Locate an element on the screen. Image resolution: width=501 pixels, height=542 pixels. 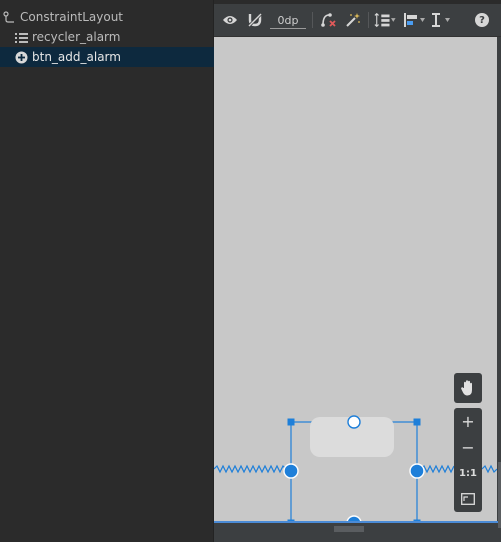
horizontal-scrollbar is located at coordinates (349, 529).